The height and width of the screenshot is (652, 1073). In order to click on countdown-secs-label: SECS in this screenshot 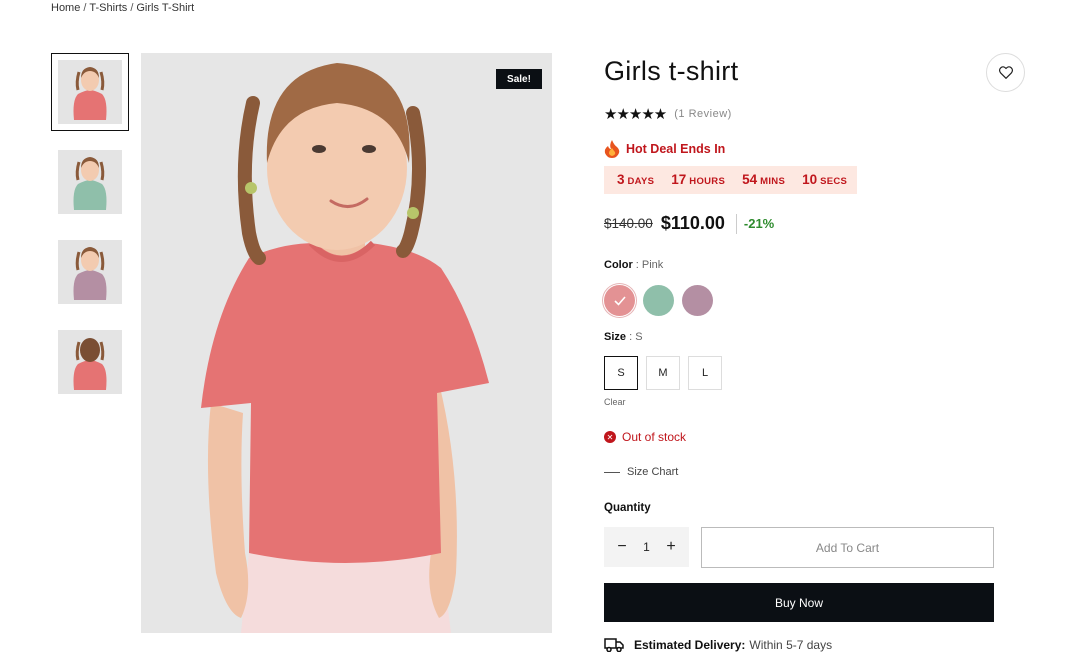, I will do `click(834, 181)`.